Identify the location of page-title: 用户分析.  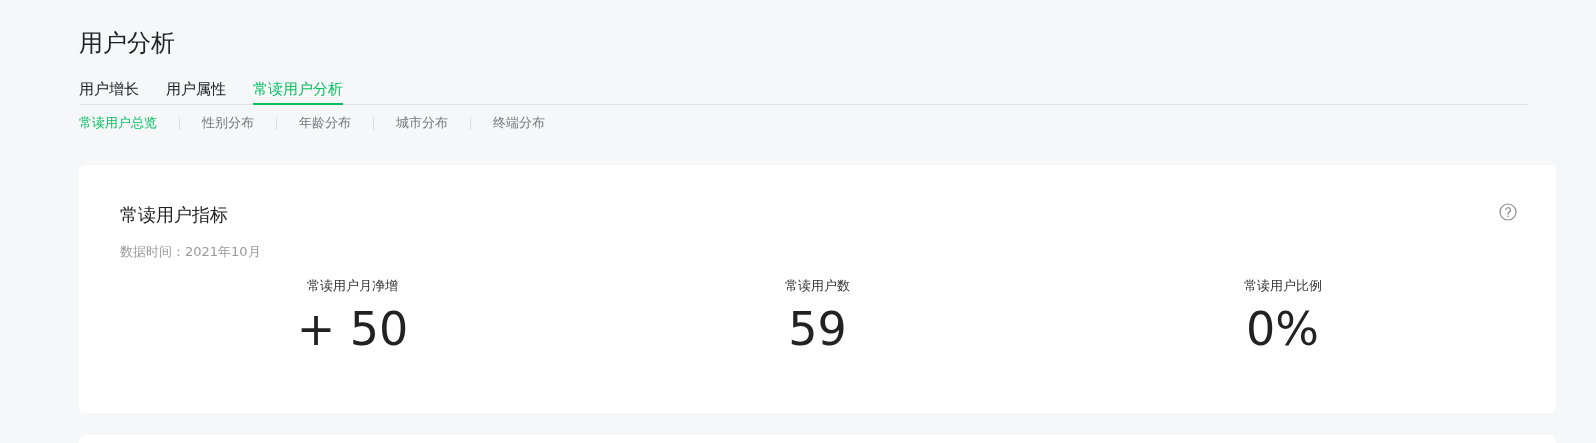
(127, 43).